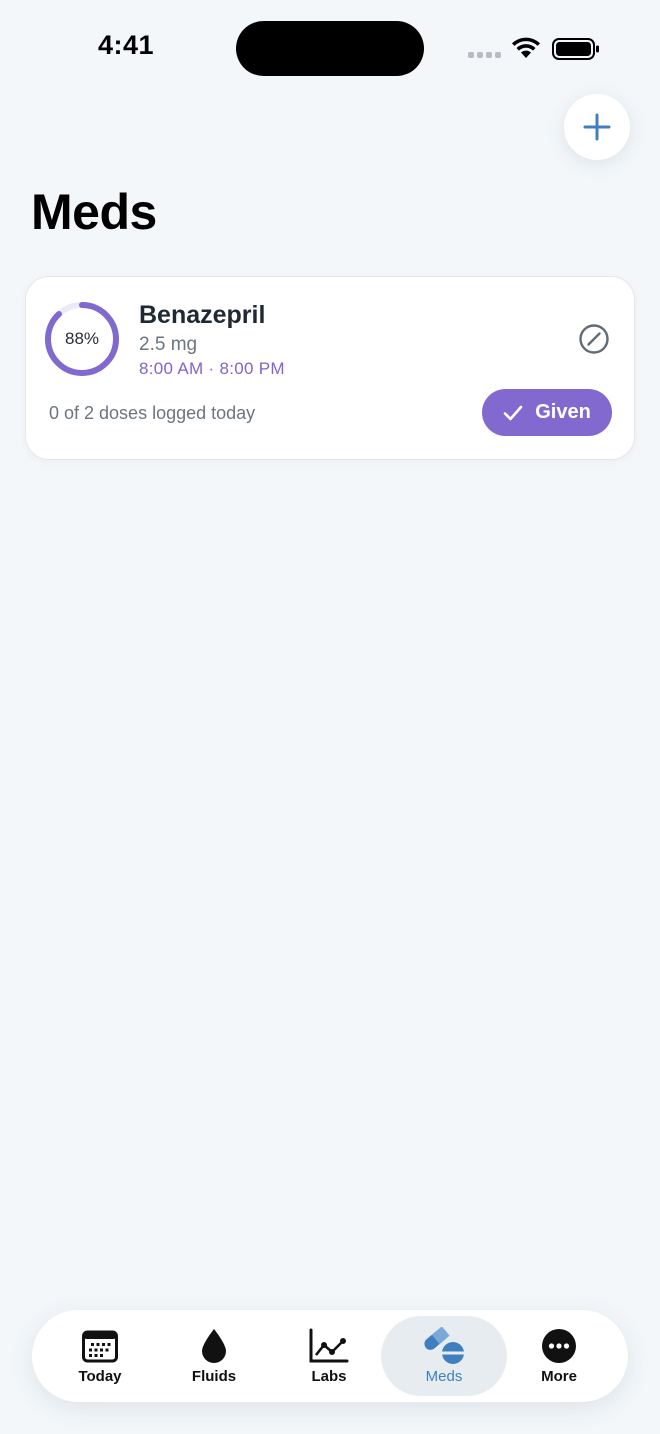  I want to click on drop-icon, so click(214, 1346).